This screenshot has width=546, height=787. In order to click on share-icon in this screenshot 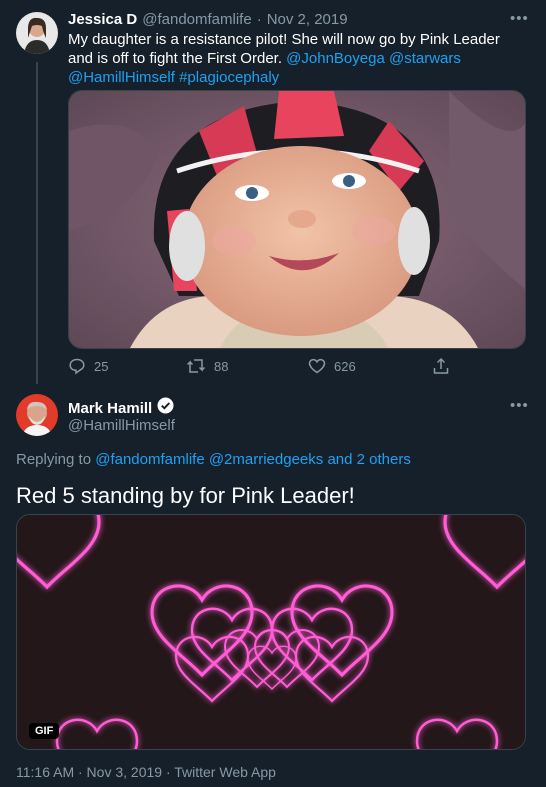, I will do `click(441, 366)`.